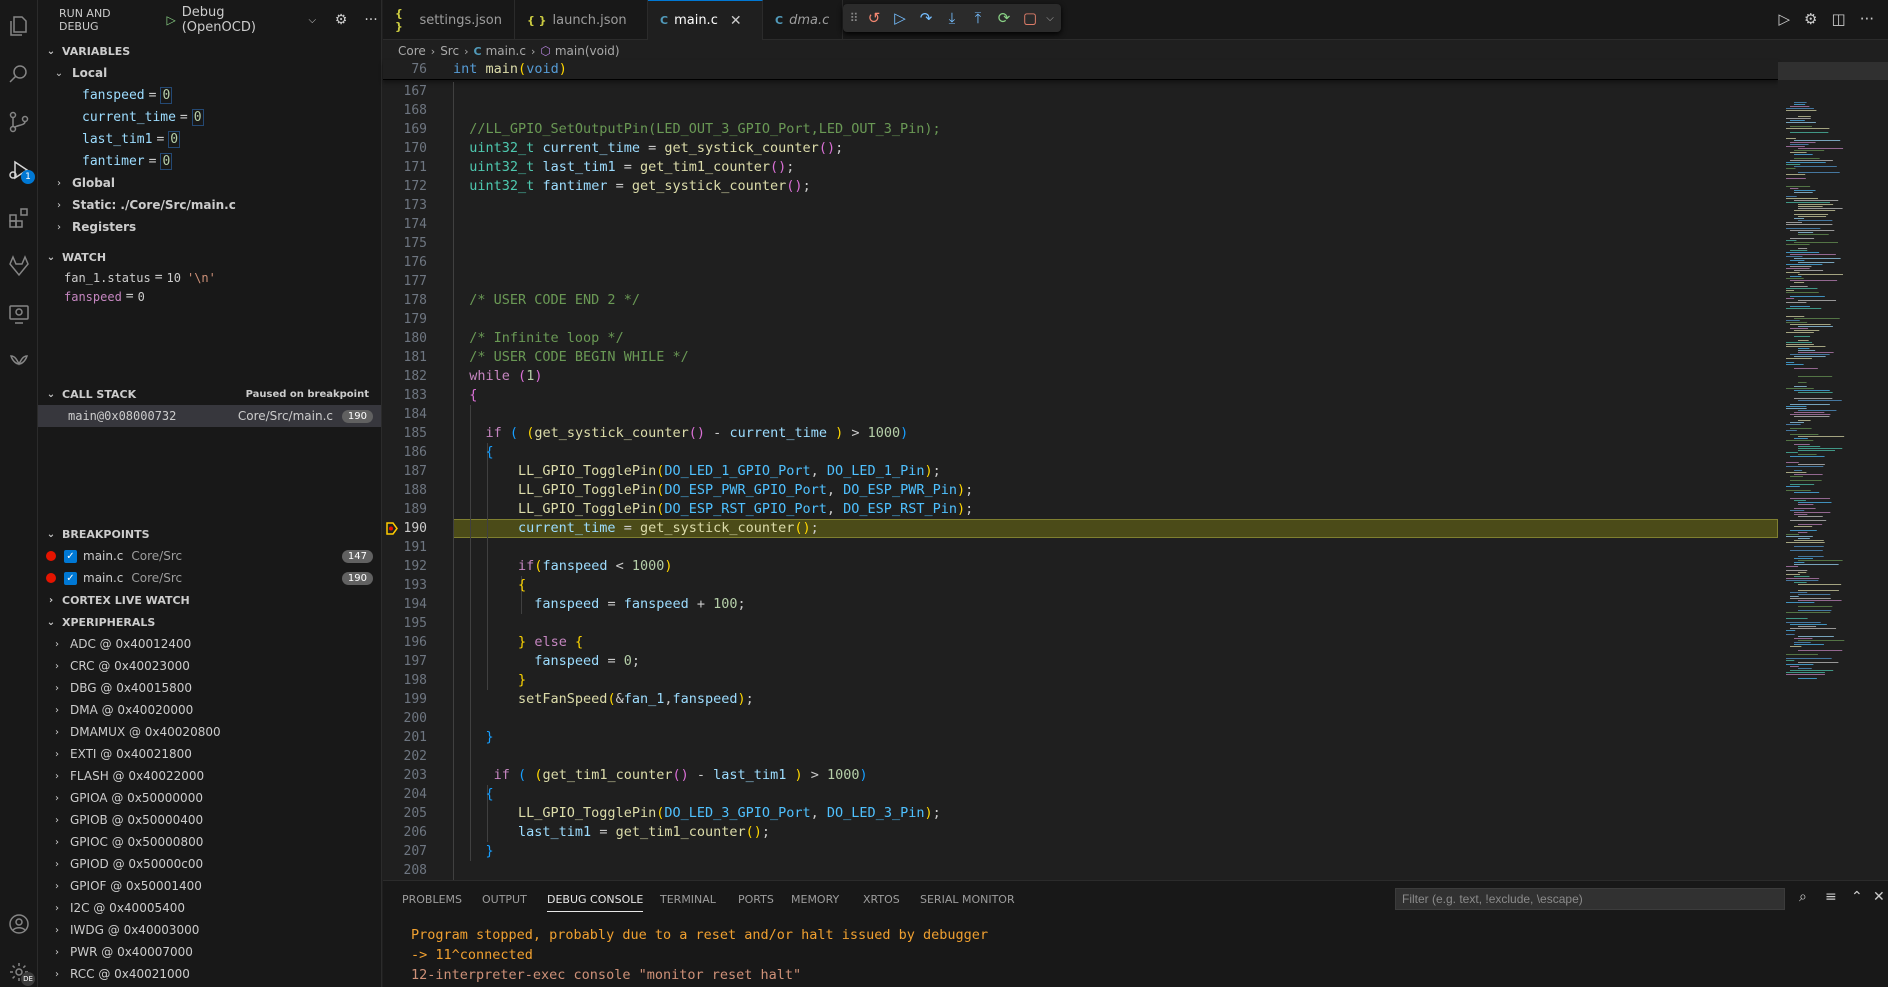  What do you see at coordinates (209, 644) in the screenshot?
I see `peripheral-item: › ADC @ 0x40012400` at bounding box center [209, 644].